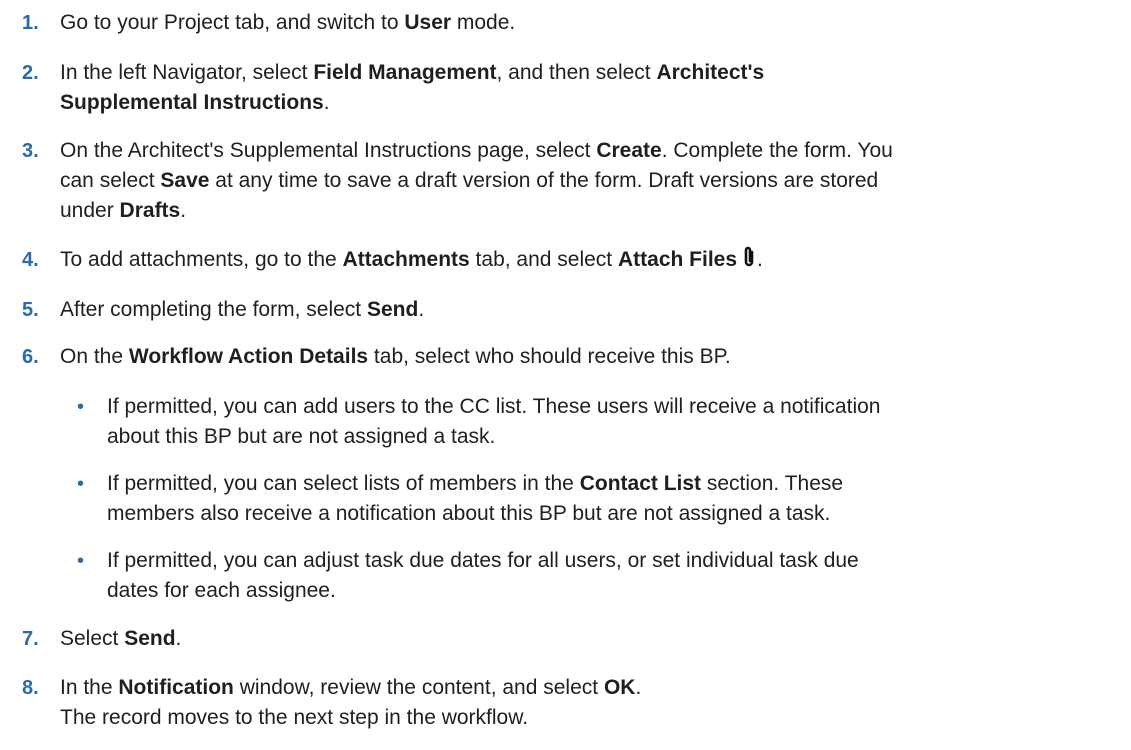 The height and width of the screenshot is (750, 1131). I want to click on step-number: 3., so click(30, 151).